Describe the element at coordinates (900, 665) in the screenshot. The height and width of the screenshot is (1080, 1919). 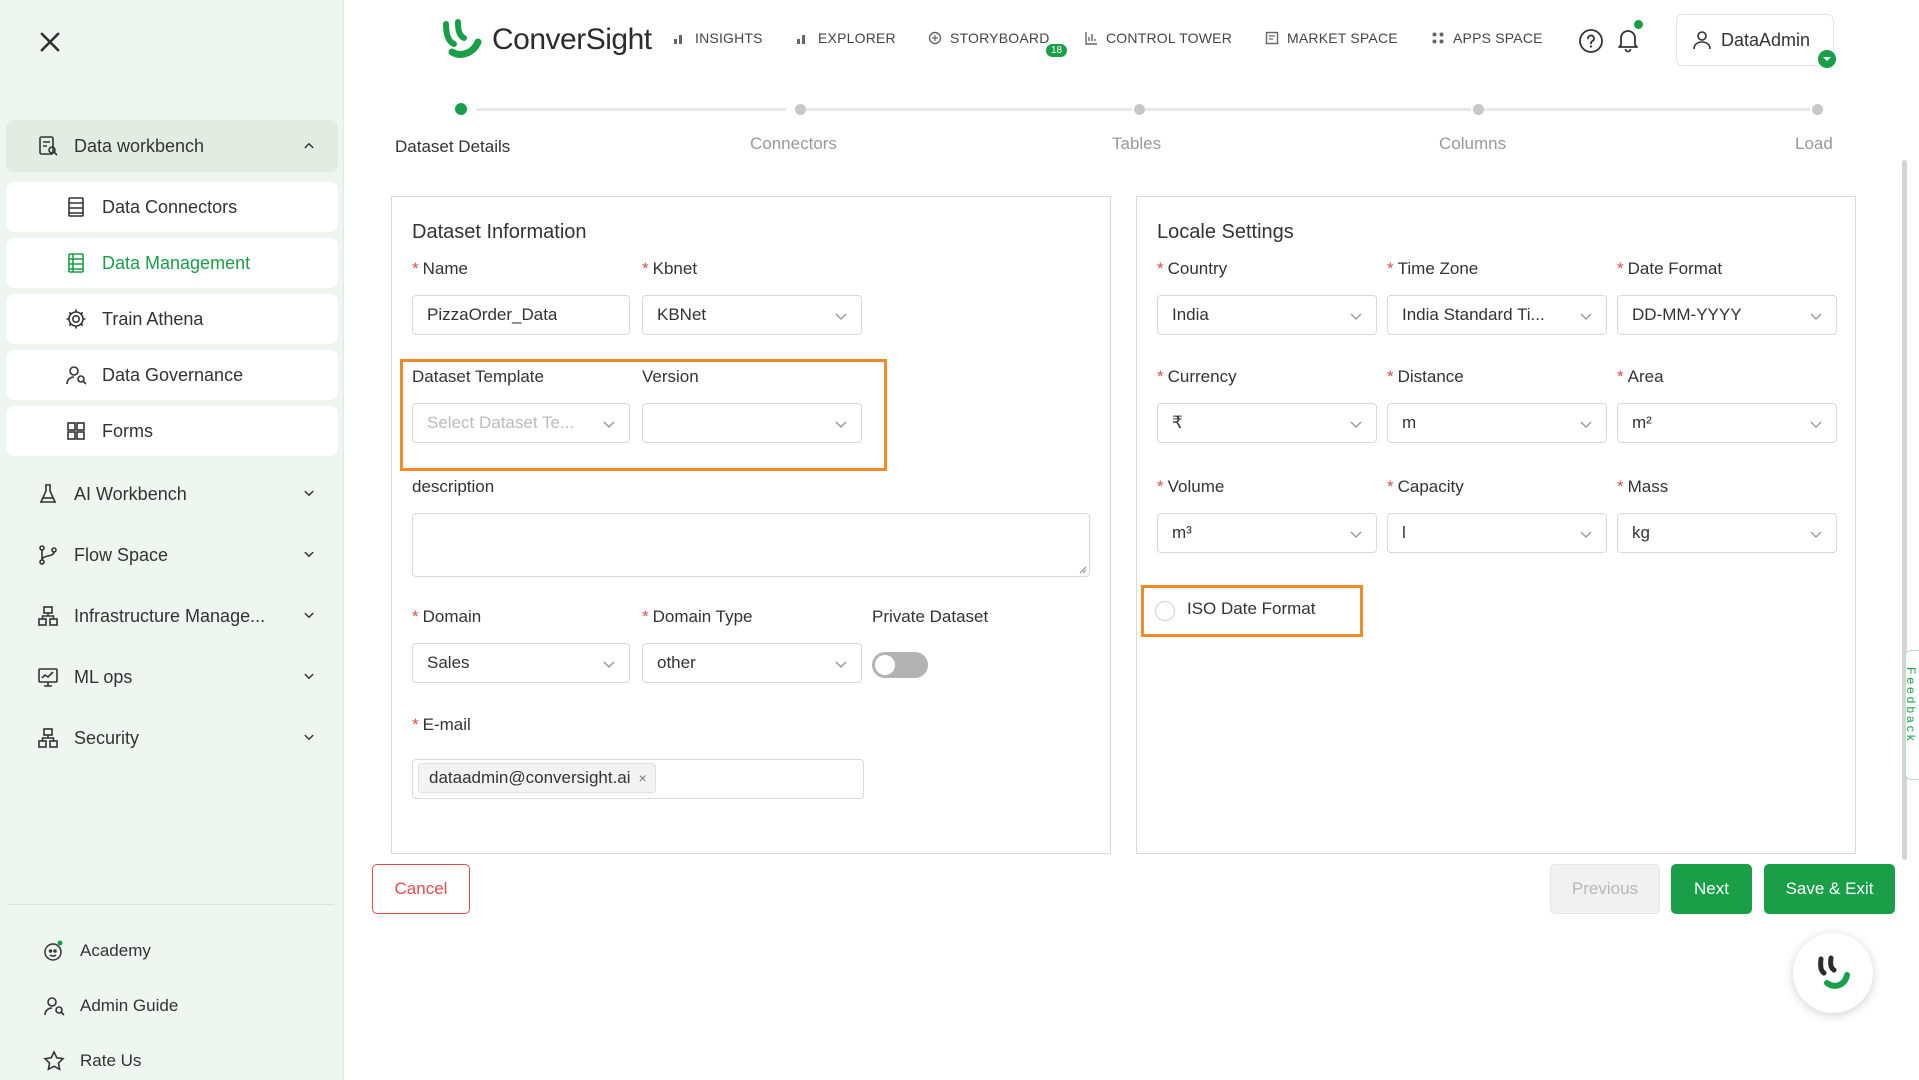
I see `private-dataset-toggle` at that location.